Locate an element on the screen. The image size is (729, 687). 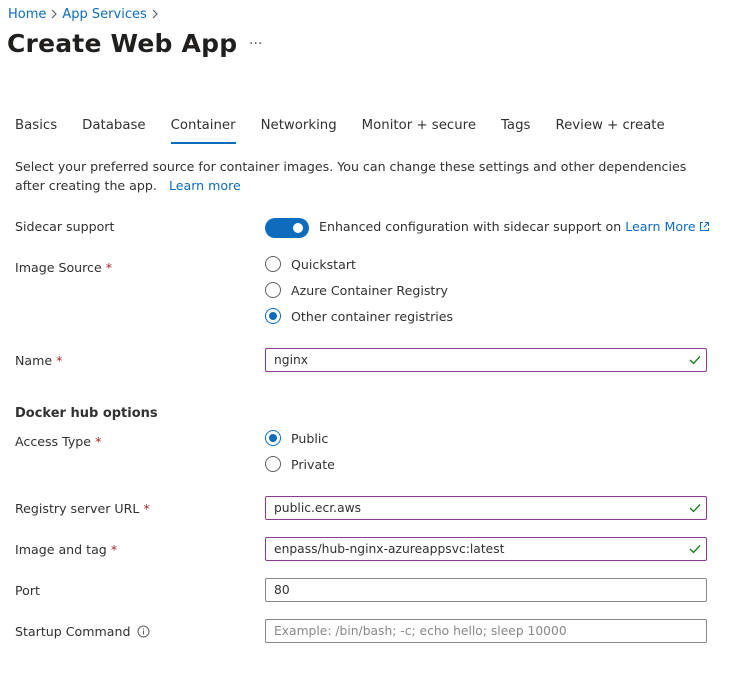
page-title: Create Web App is located at coordinates (122, 43).